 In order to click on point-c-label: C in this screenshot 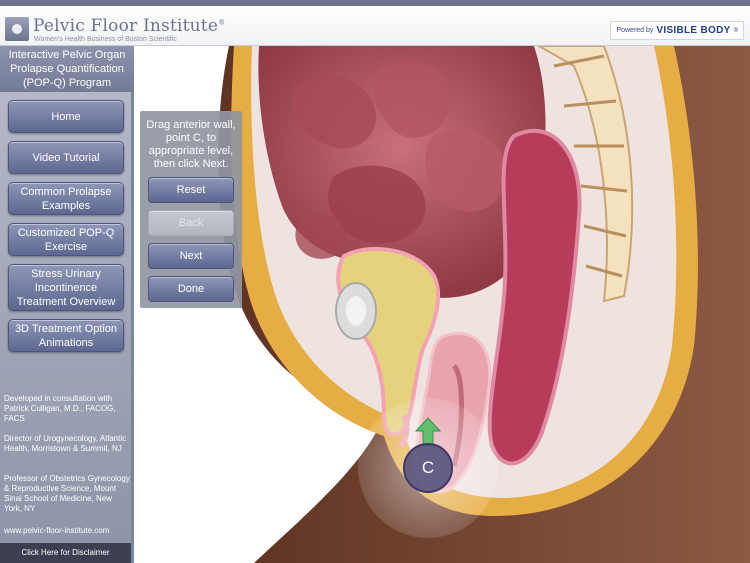, I will do `click(428, 468)`.